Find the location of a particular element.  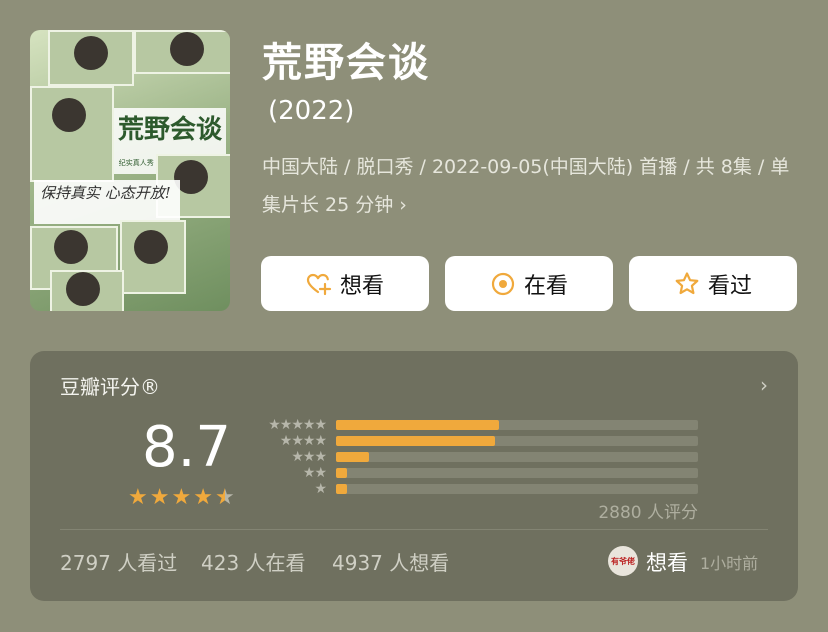

watched-button: 看过 is located at coordinates (713, 283).